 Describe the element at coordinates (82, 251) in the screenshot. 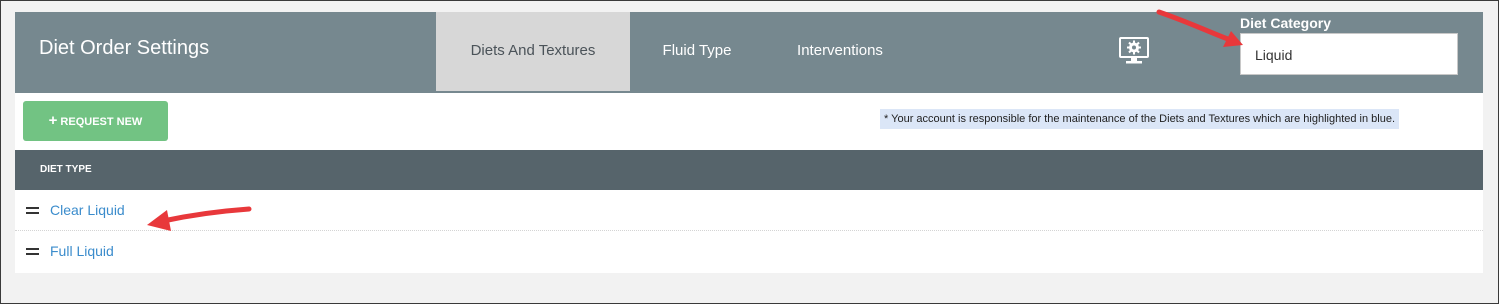

I see `diet-link-full-liquid: Full Liquid` at that location.